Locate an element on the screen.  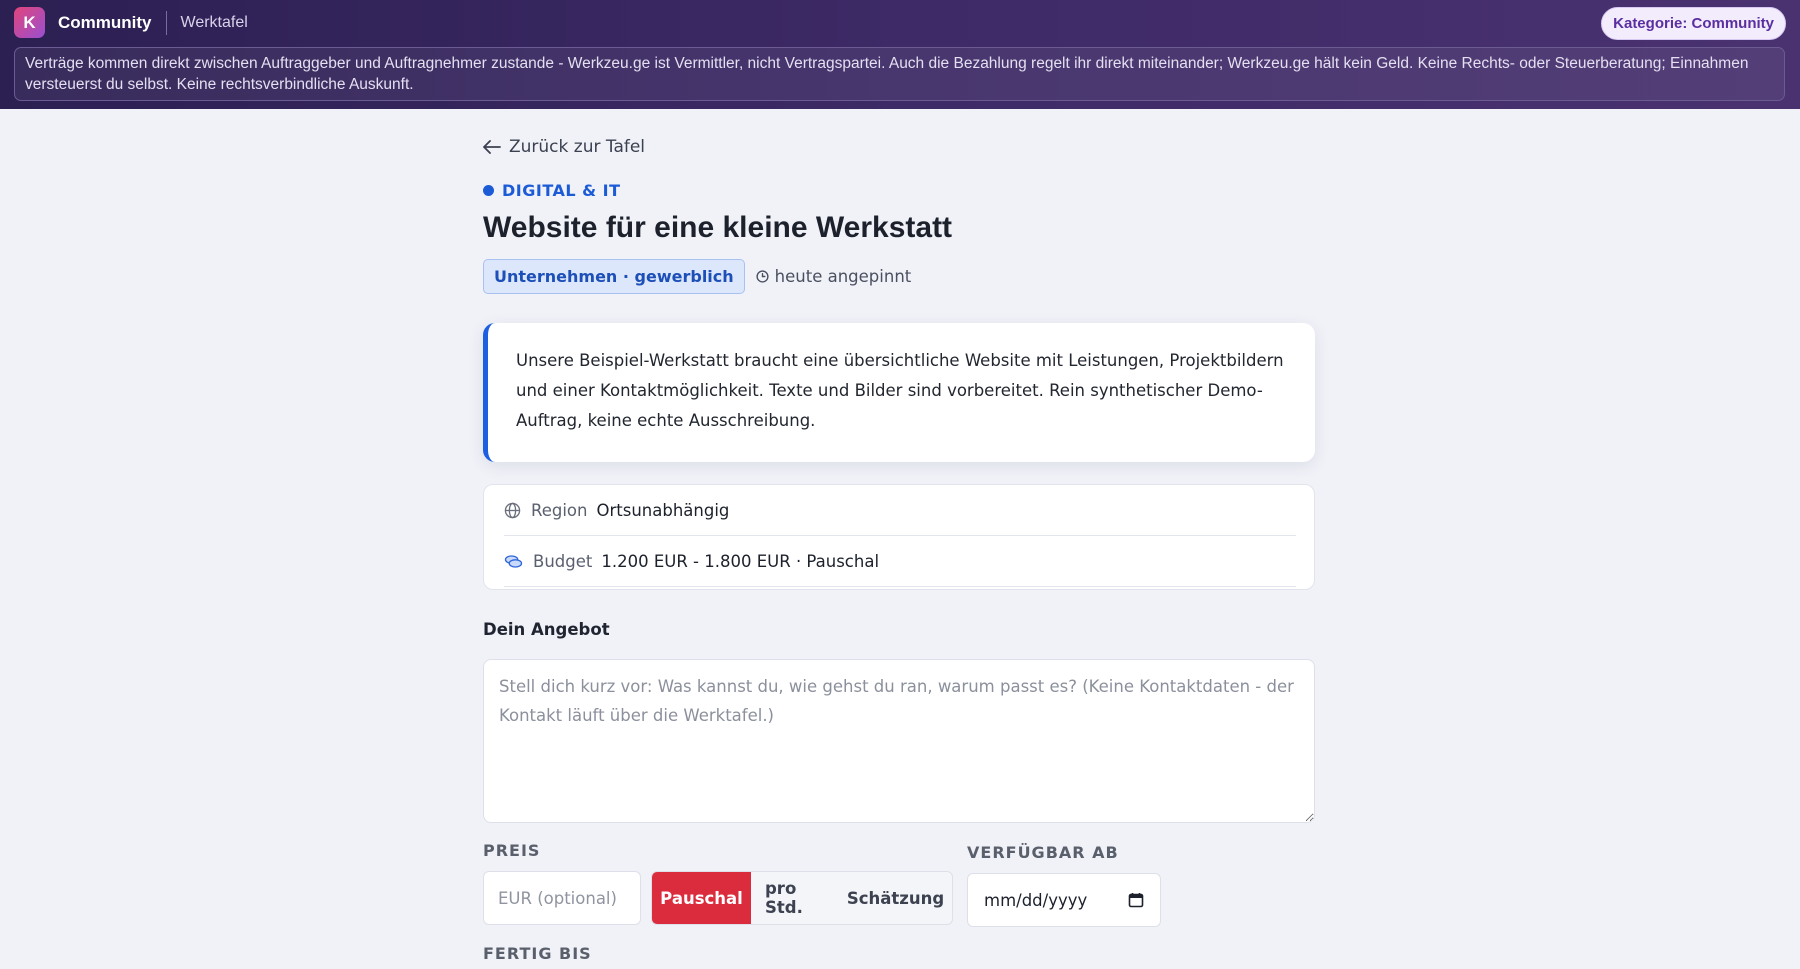
budget-row: Budget 1.200 EUR - 1.800 EUR · Pauschal is located at coordinates (900, 561).